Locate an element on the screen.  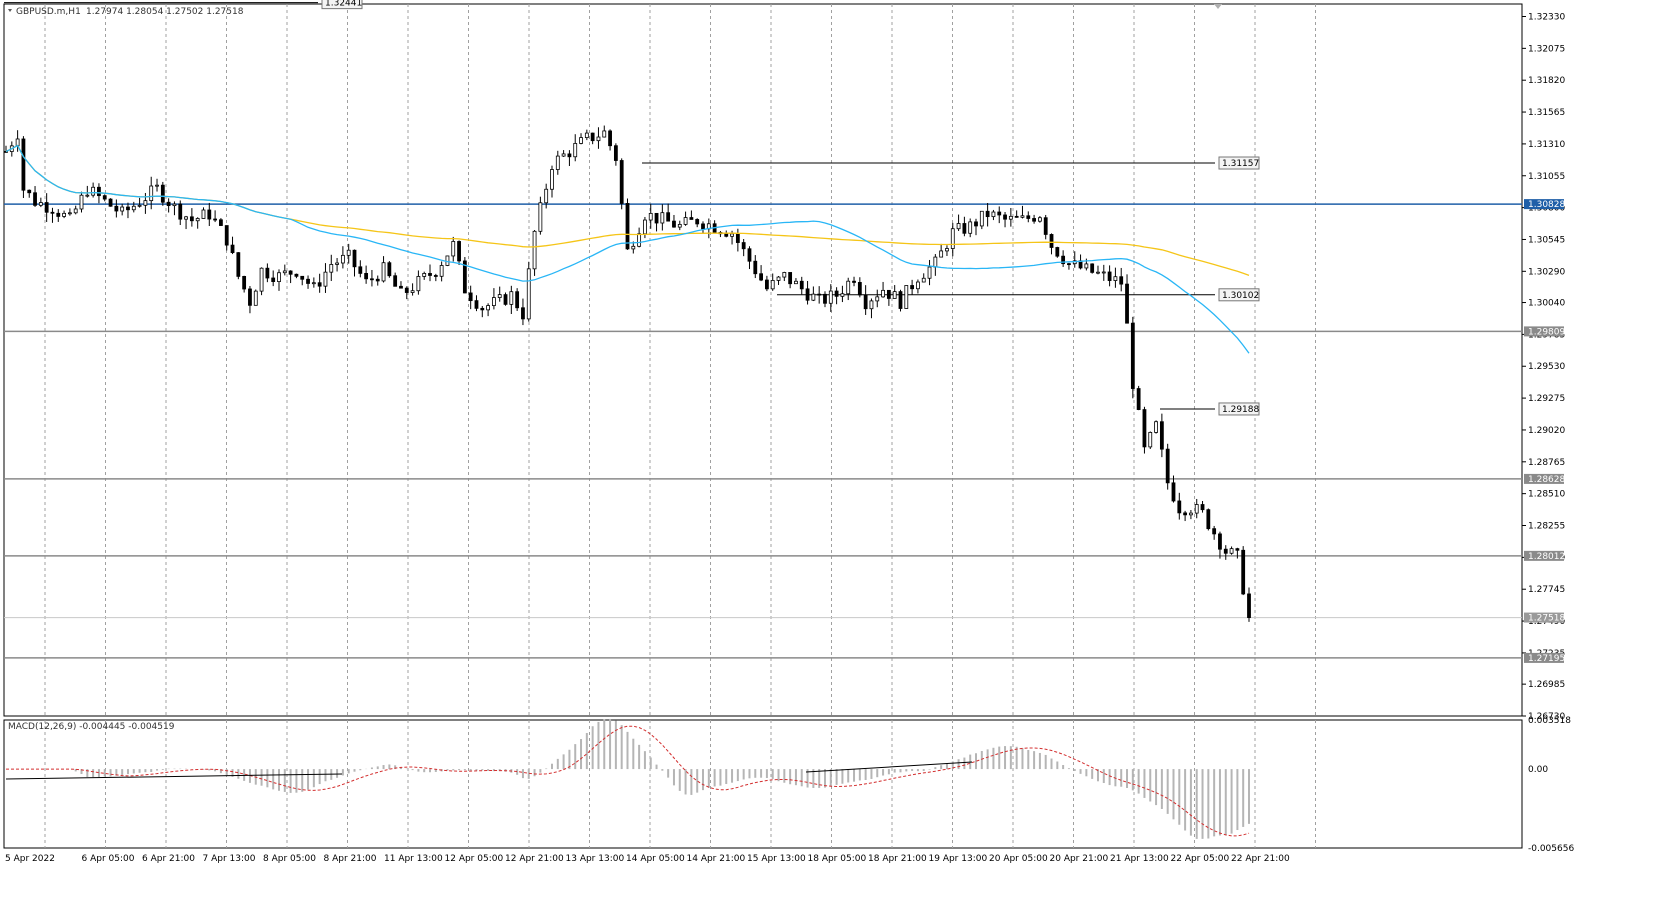
level-price-tag-text: 1.27195 is located at coordinates (1546, 659).